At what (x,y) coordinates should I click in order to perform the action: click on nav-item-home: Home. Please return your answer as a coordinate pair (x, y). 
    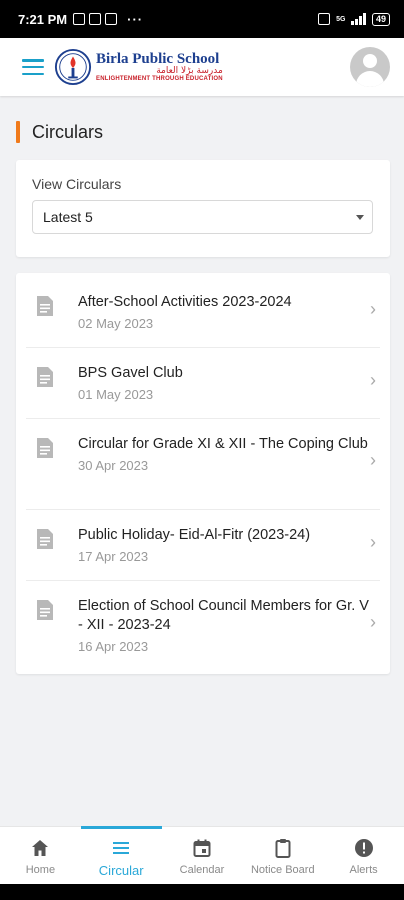
    Looking at the image, I should click on (40, 855).